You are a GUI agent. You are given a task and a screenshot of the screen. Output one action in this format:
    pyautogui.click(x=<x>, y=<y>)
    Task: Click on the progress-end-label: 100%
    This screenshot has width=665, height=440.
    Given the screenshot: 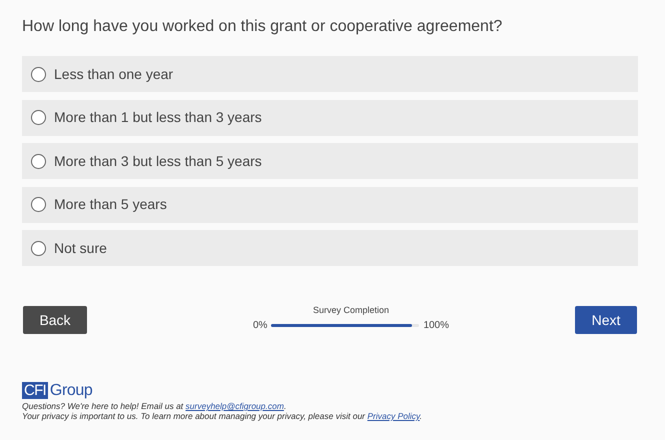 What is the action you would take?
    pyautogui.click(x=436, y=326)
    